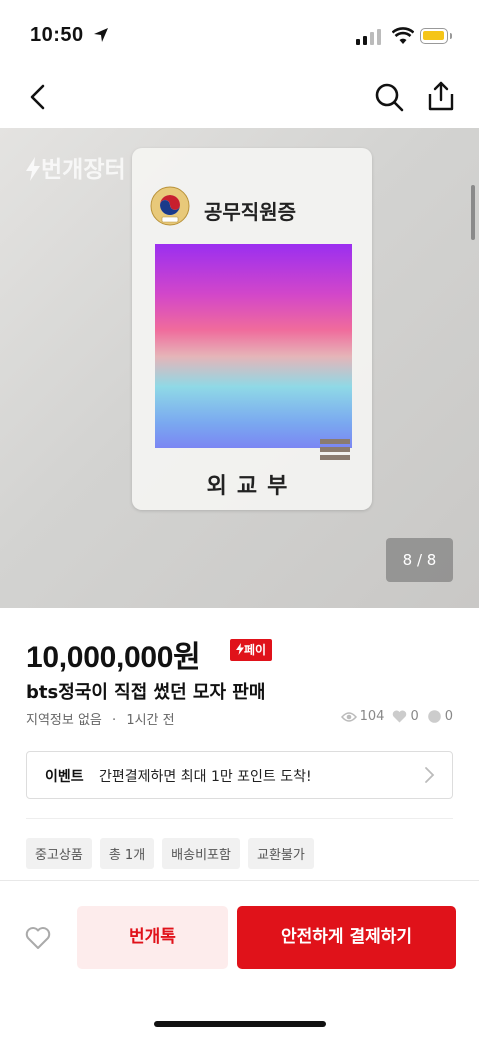  Describe the element at coordinates (414, 716) in the screenshot. I see `like-count-value: 0` at that location.